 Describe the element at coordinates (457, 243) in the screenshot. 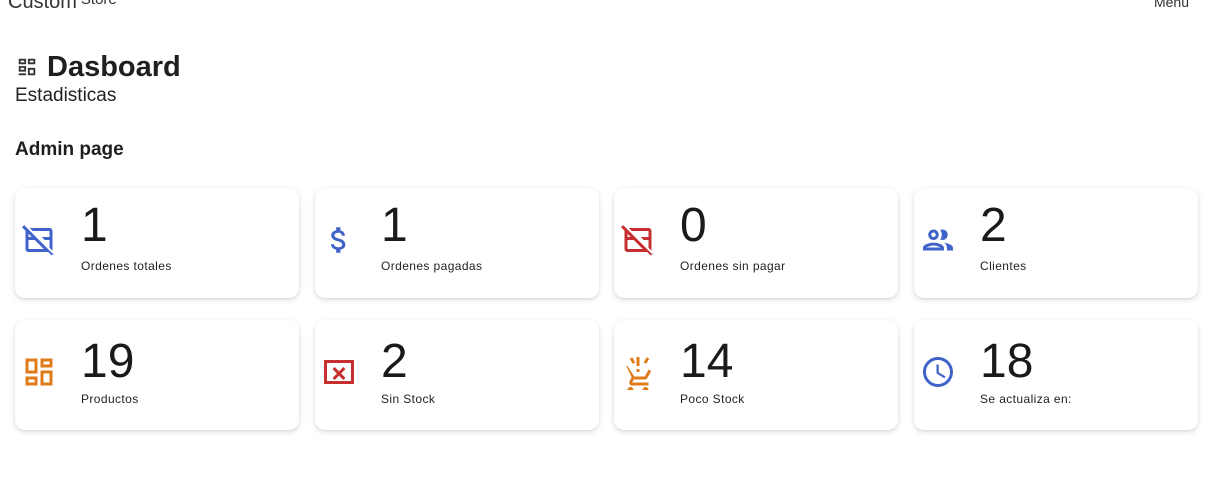

I see `stat-card-ordenes-pagadas: 1 Ordenes pagadas` at that location.